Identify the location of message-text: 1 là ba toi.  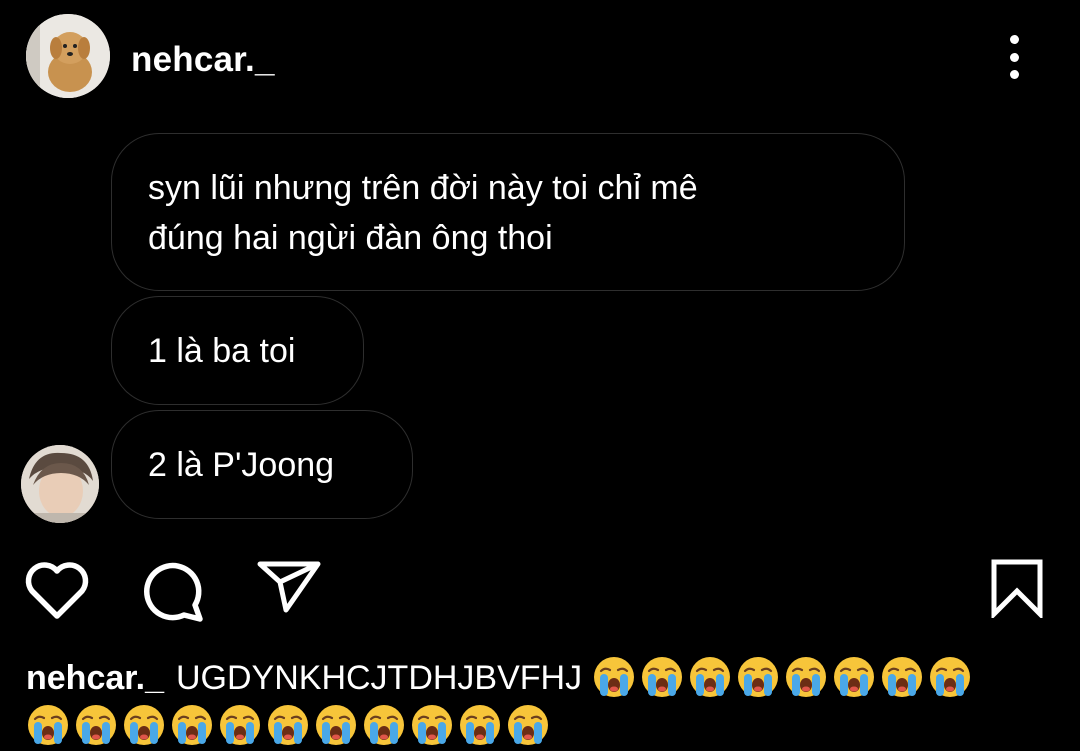
(222, 350).